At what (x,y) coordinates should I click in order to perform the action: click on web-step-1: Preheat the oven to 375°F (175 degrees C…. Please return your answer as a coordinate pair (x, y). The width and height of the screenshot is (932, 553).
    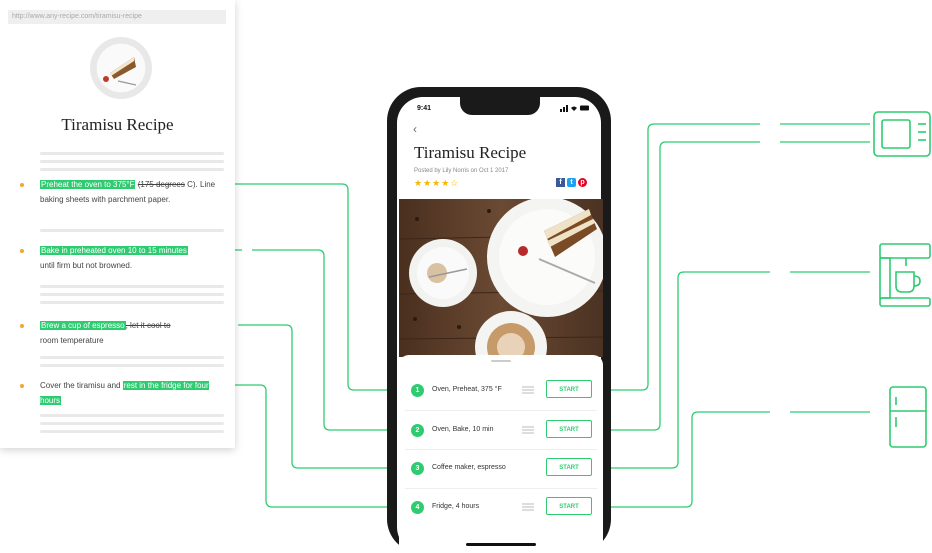
    Looking at the image, I should click on (128, 192).